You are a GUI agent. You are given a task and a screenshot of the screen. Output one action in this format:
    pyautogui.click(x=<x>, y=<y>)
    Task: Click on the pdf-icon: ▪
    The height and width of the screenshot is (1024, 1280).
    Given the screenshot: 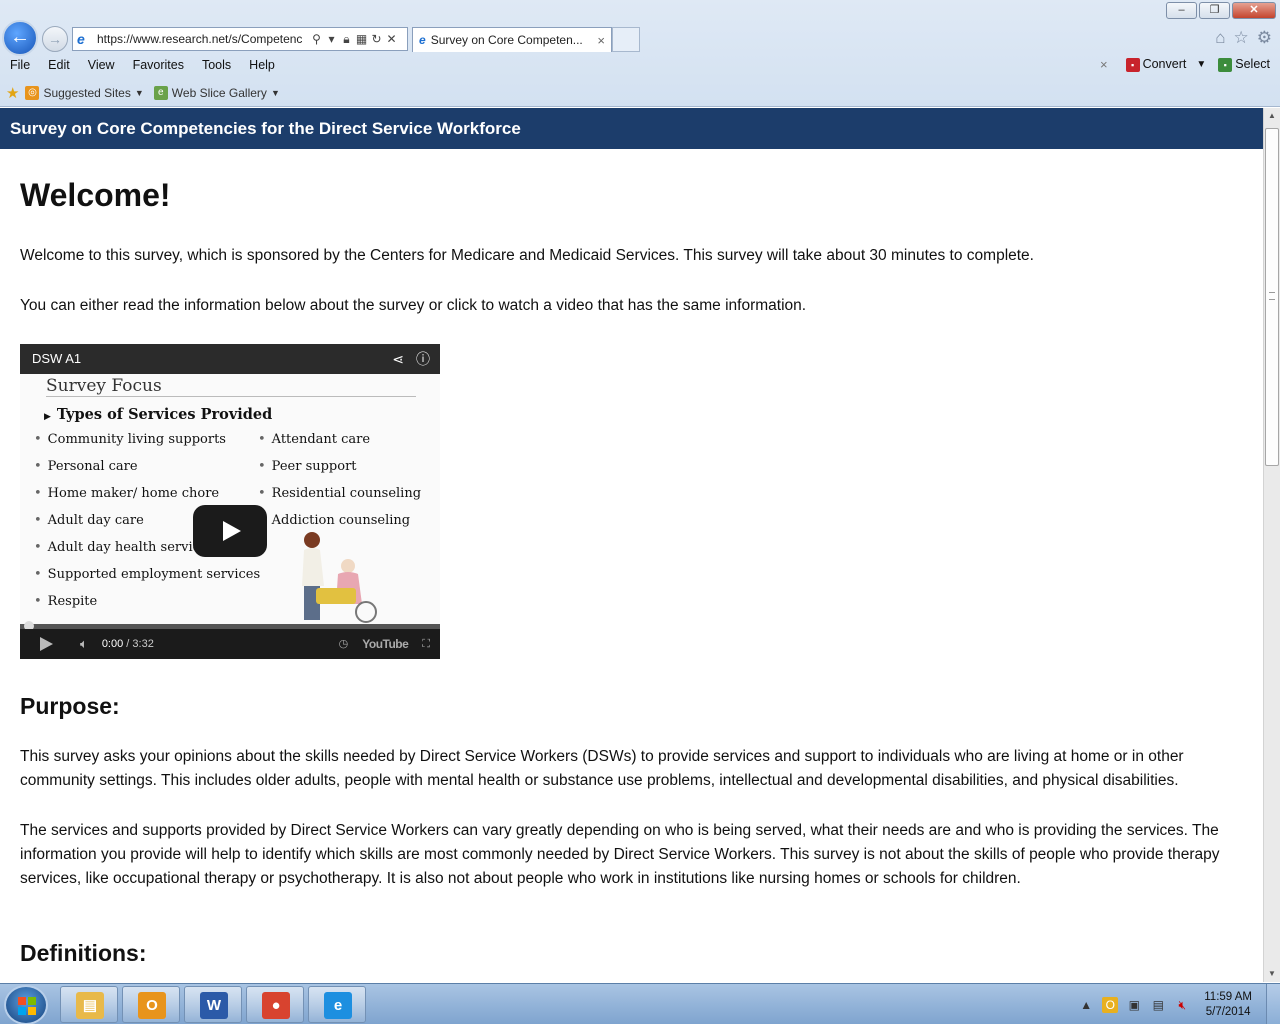 What is the action you would take?
    pyautogui.click(x=1132, y=65)
    